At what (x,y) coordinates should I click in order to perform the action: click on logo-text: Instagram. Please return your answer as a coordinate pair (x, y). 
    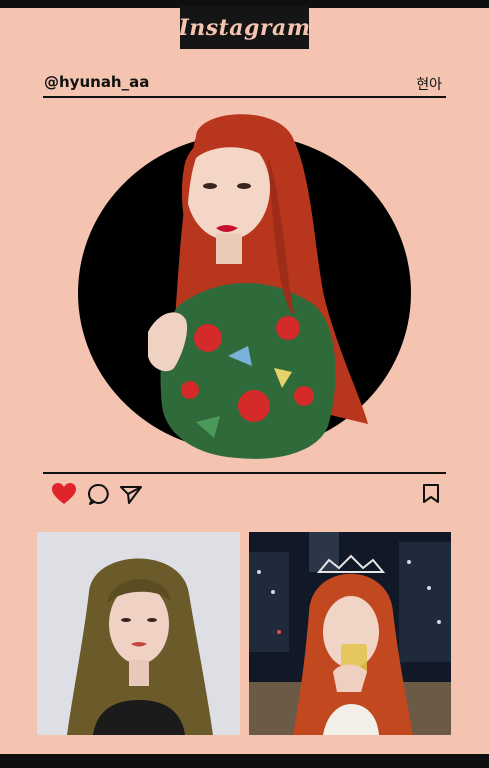
    Looking at the image, I should click on (244, 27).